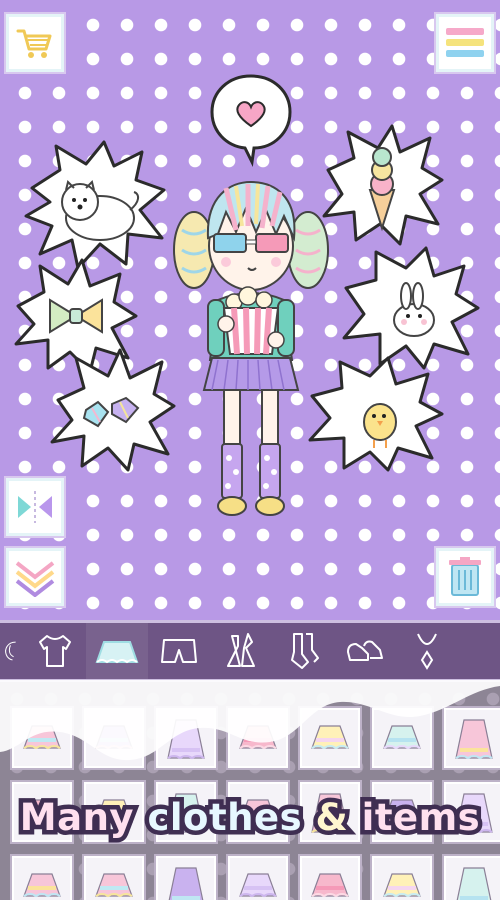 Image resolution: width=500 pixels, height=900 pixels. I want to click on necklace-icon, so click(427, 651).